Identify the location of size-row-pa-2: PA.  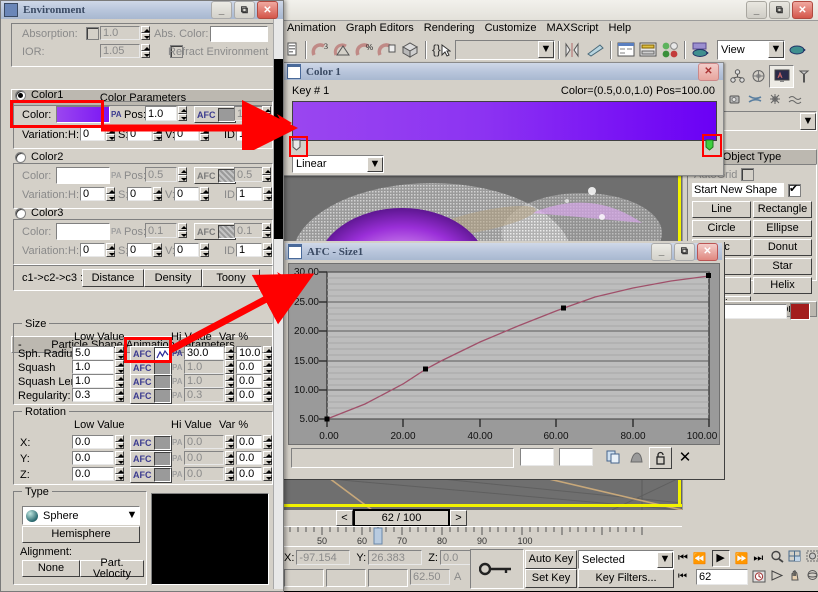
(177, 381).